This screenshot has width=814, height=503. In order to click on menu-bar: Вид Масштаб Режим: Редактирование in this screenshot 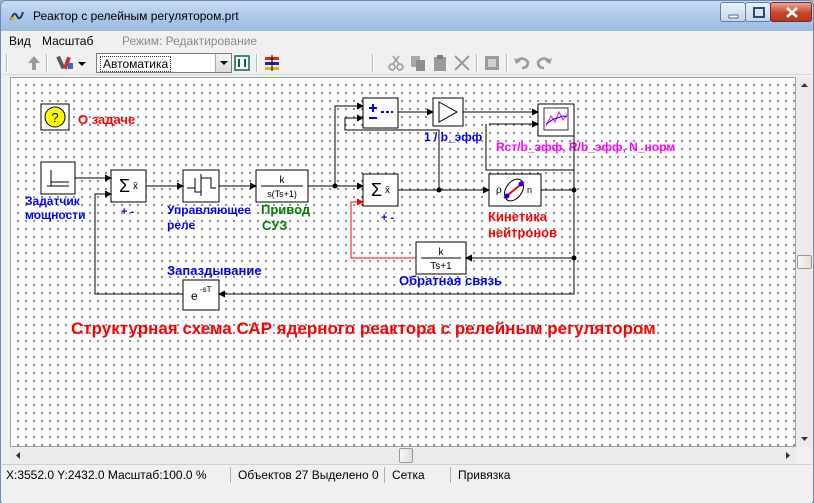, I will do `click(407, 41)`.